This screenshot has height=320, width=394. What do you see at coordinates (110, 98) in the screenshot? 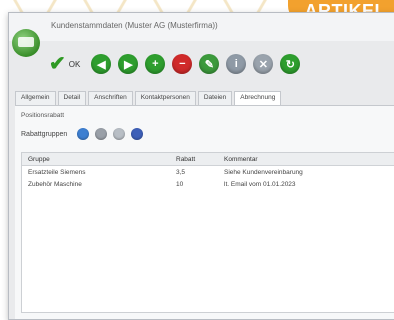
I see `tab-anschriften: Anschriften` at bounding box center [110, 98].